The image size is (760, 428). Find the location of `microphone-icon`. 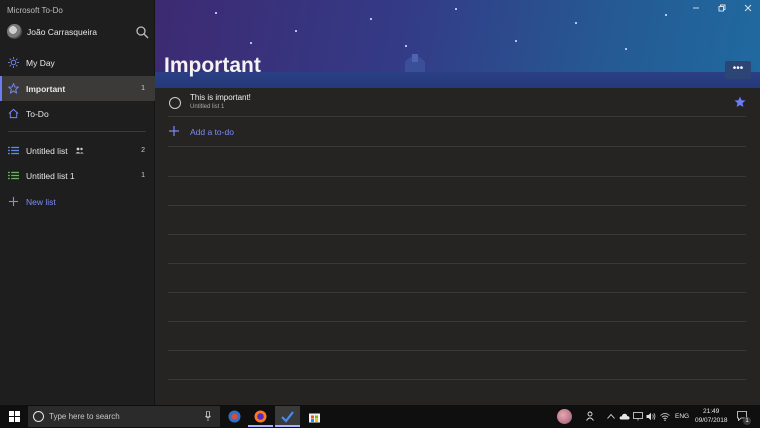

microphone-icon is located at coordinates (208, 416).